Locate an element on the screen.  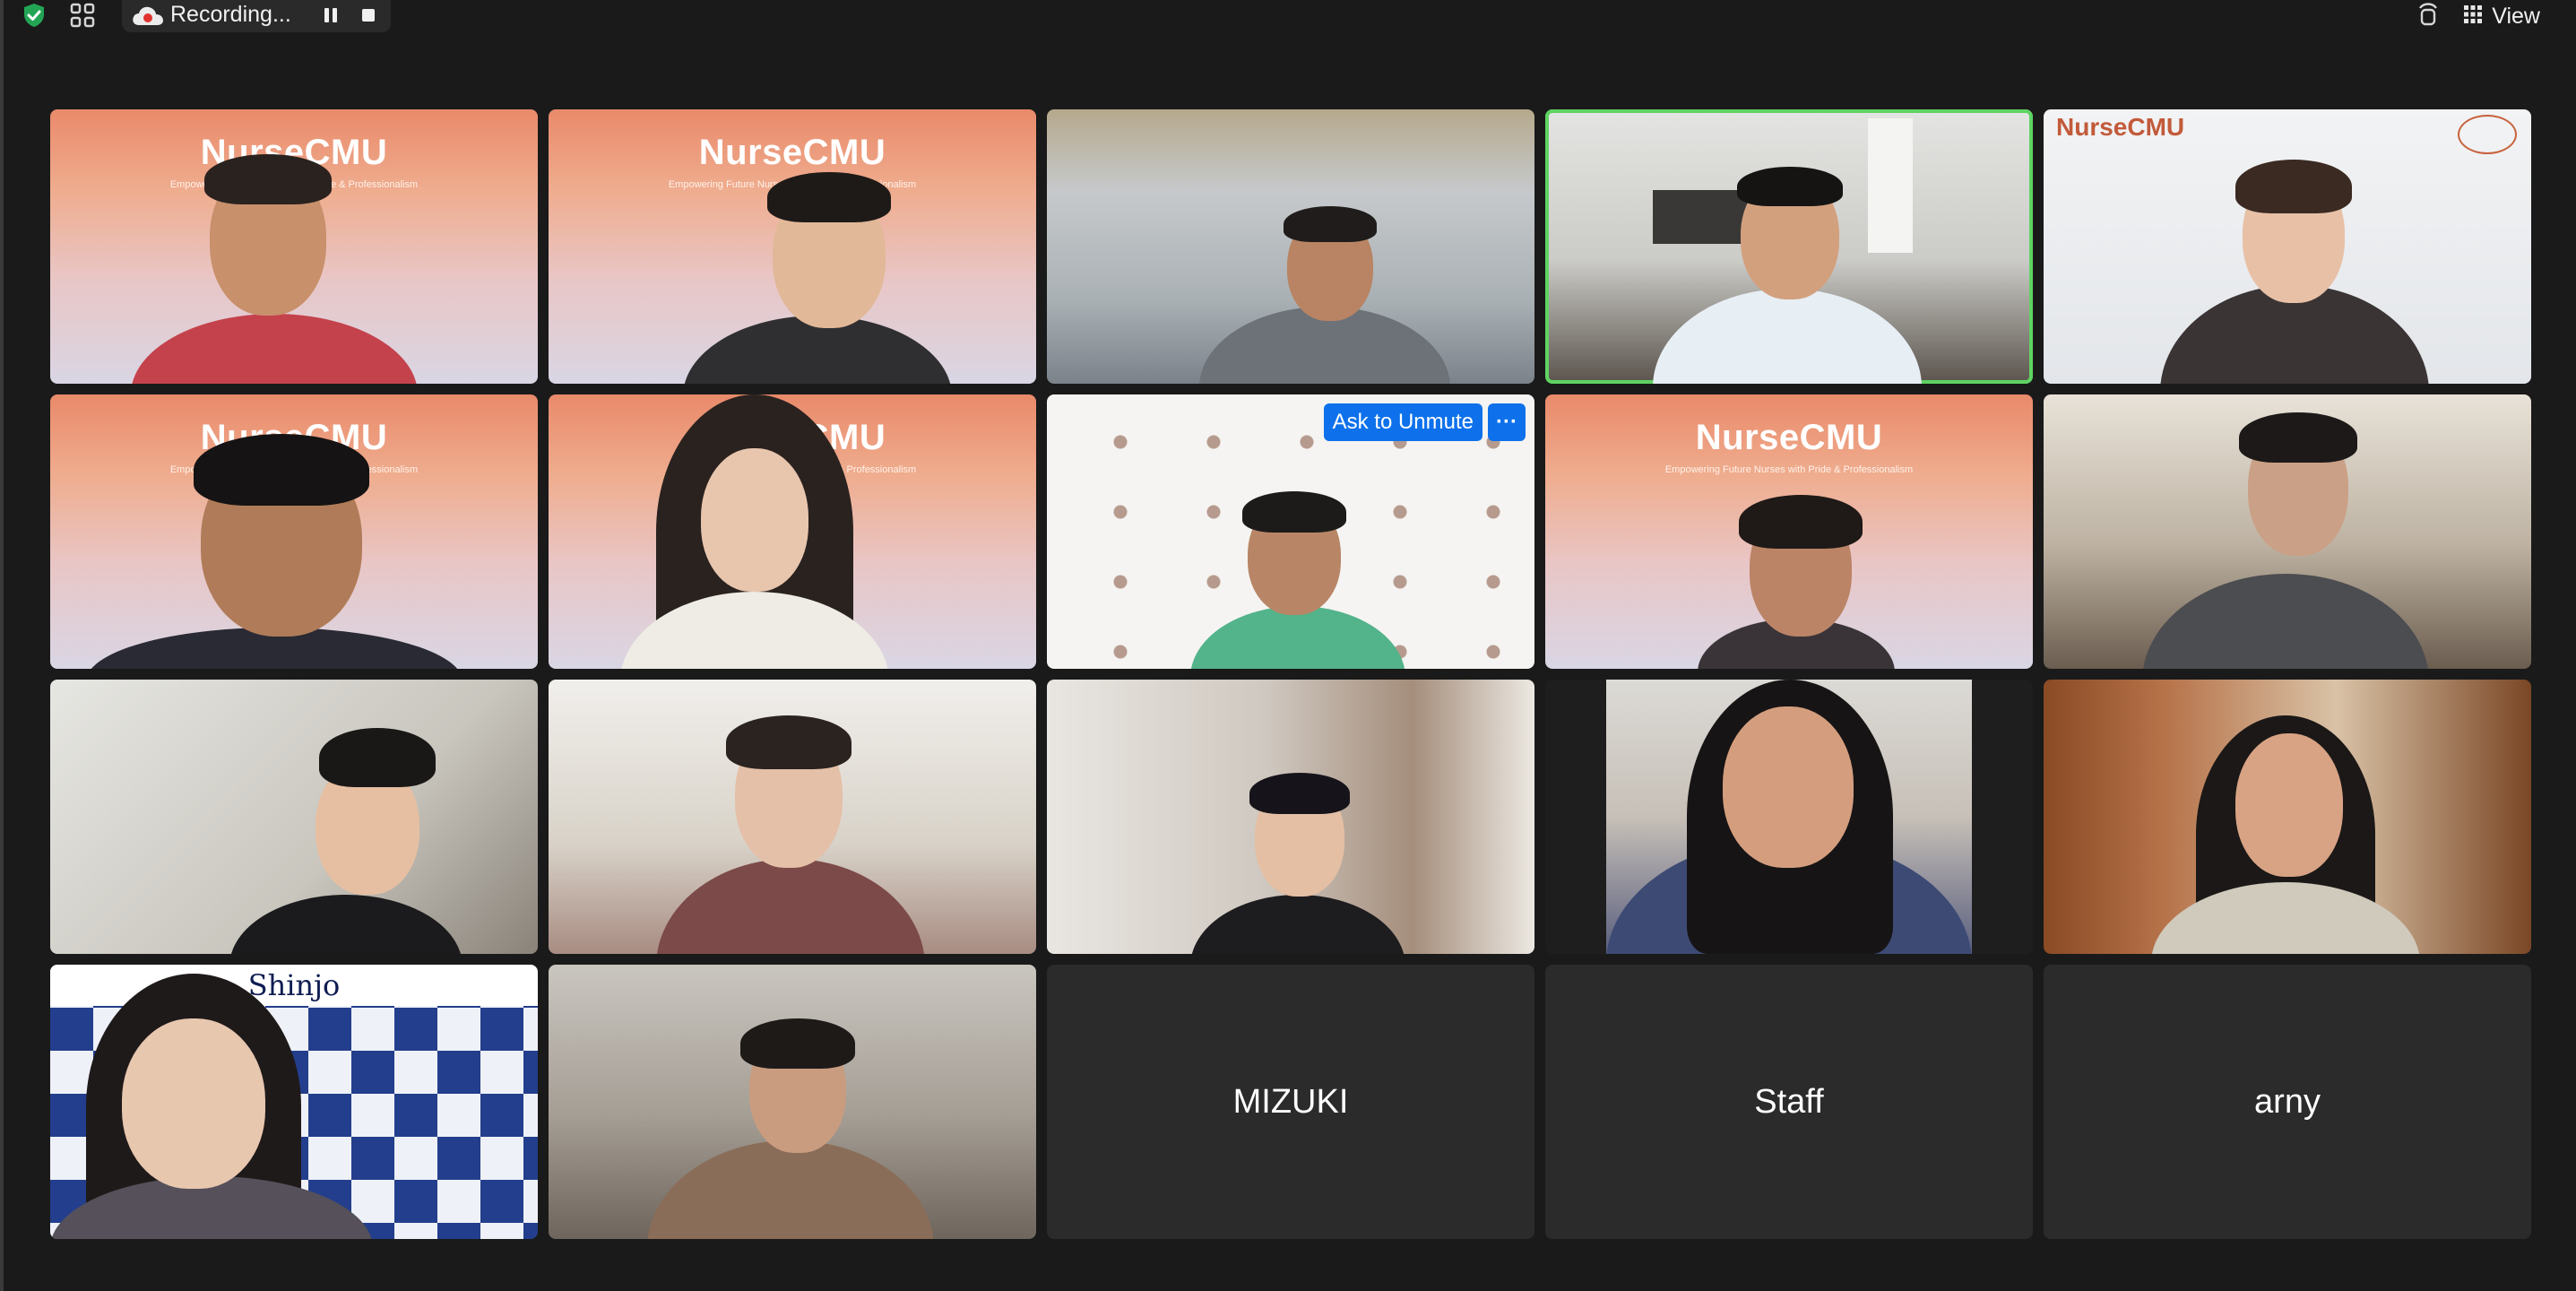
ask-to-unmute-button: Ask to Unmute is located at coordinates (1402, 422).